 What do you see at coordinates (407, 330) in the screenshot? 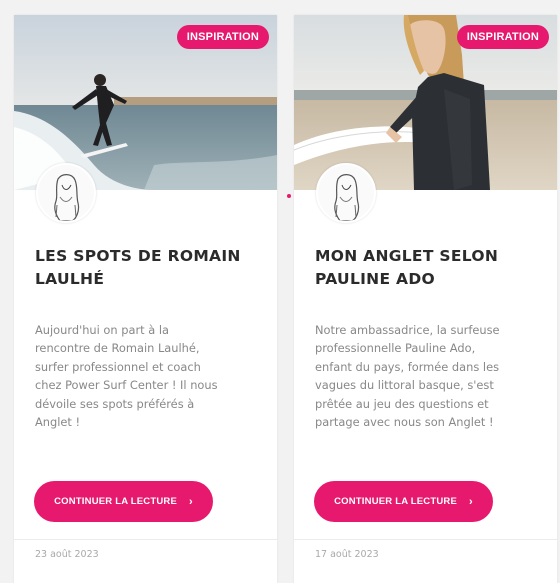
I see `excerpt-line: Notre ambassadrice, la surfeuse` at bounding box center [407, 330].